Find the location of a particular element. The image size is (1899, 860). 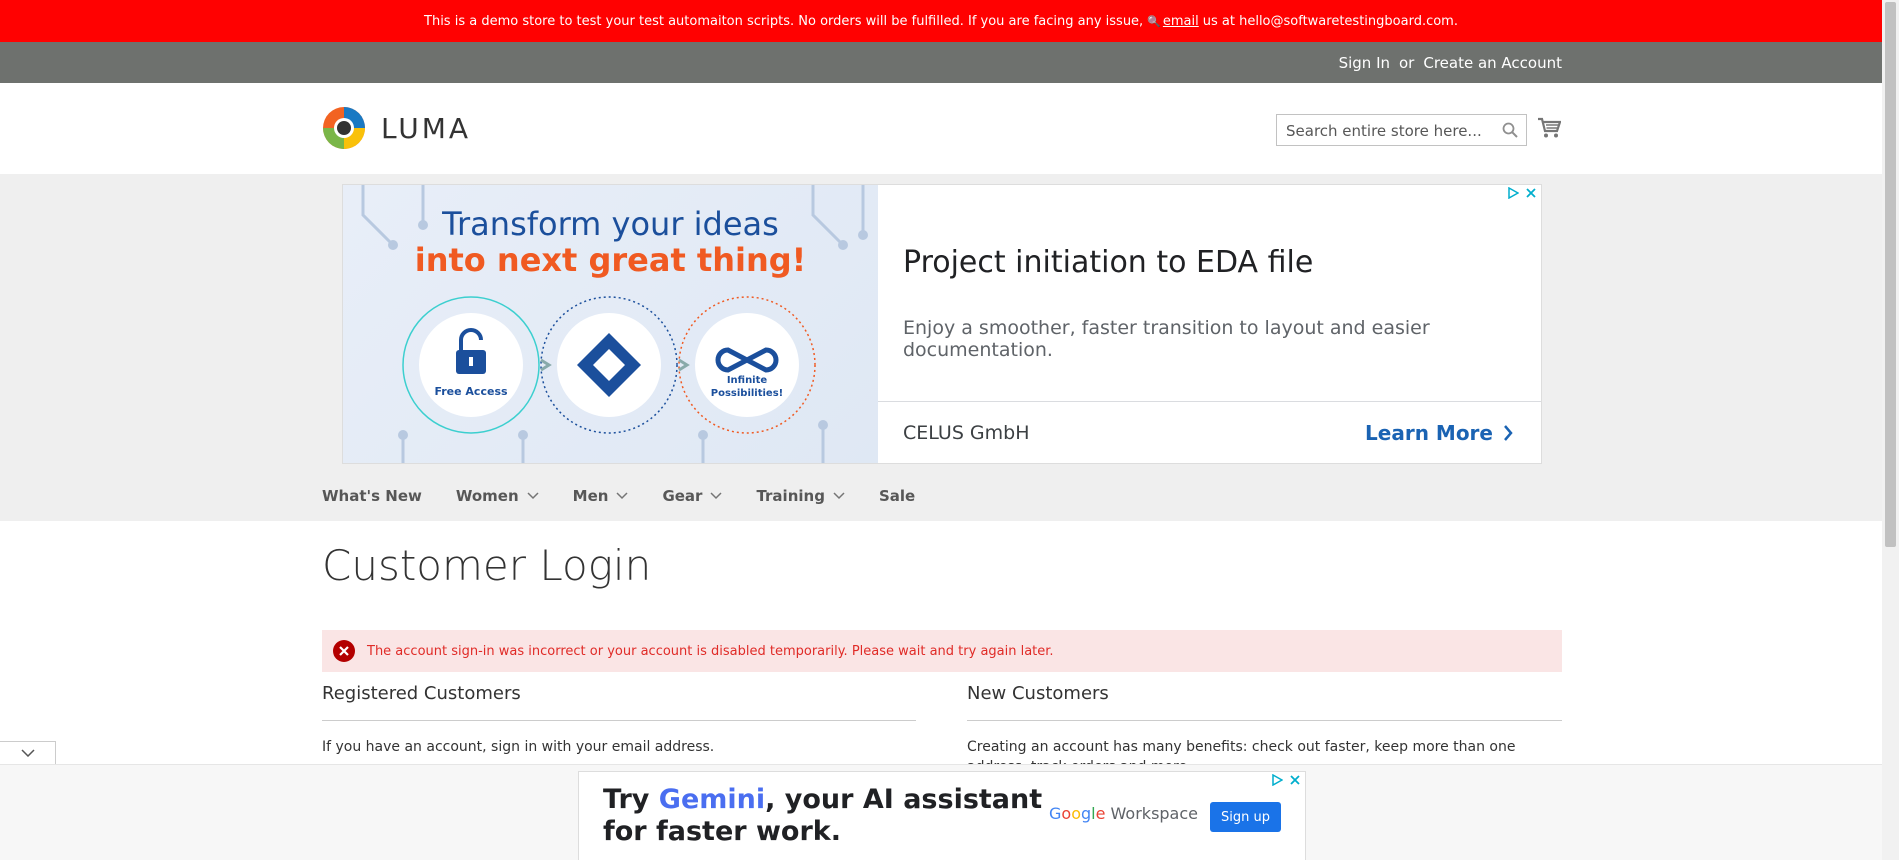

ad-divider is located at coordinates (1209, 401).